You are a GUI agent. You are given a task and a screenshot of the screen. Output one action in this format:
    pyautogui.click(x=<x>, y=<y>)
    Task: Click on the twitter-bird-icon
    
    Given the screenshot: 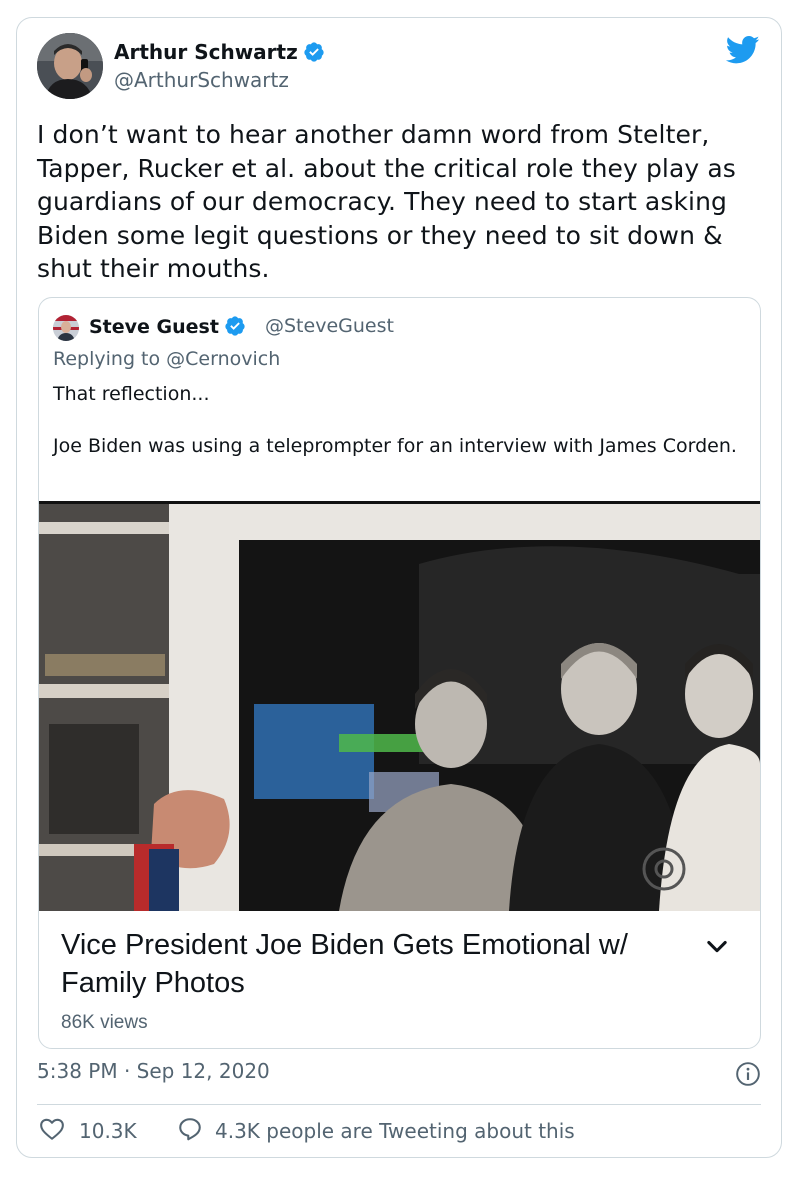 What is the action you would take?
    pyautogui.click(x=742, y=50)
    